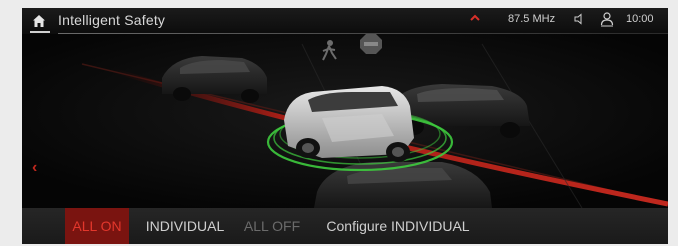 The width and height of the screenshot is (678, 246). I want to click on home-button, so click(39, 21).